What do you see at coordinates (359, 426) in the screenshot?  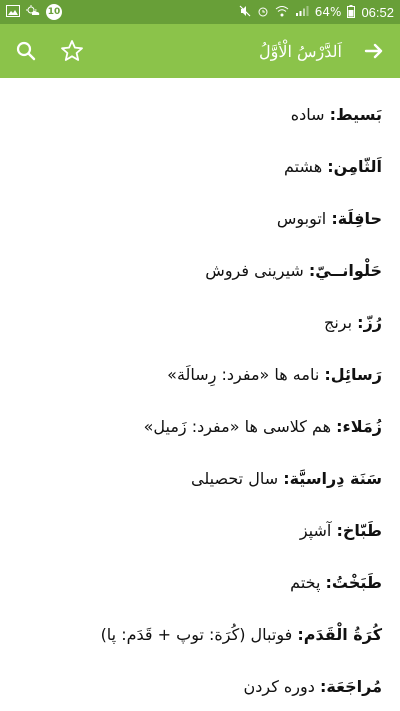 I see `vocab-term: زُمَلاء:` at bounding box center [359, 426].